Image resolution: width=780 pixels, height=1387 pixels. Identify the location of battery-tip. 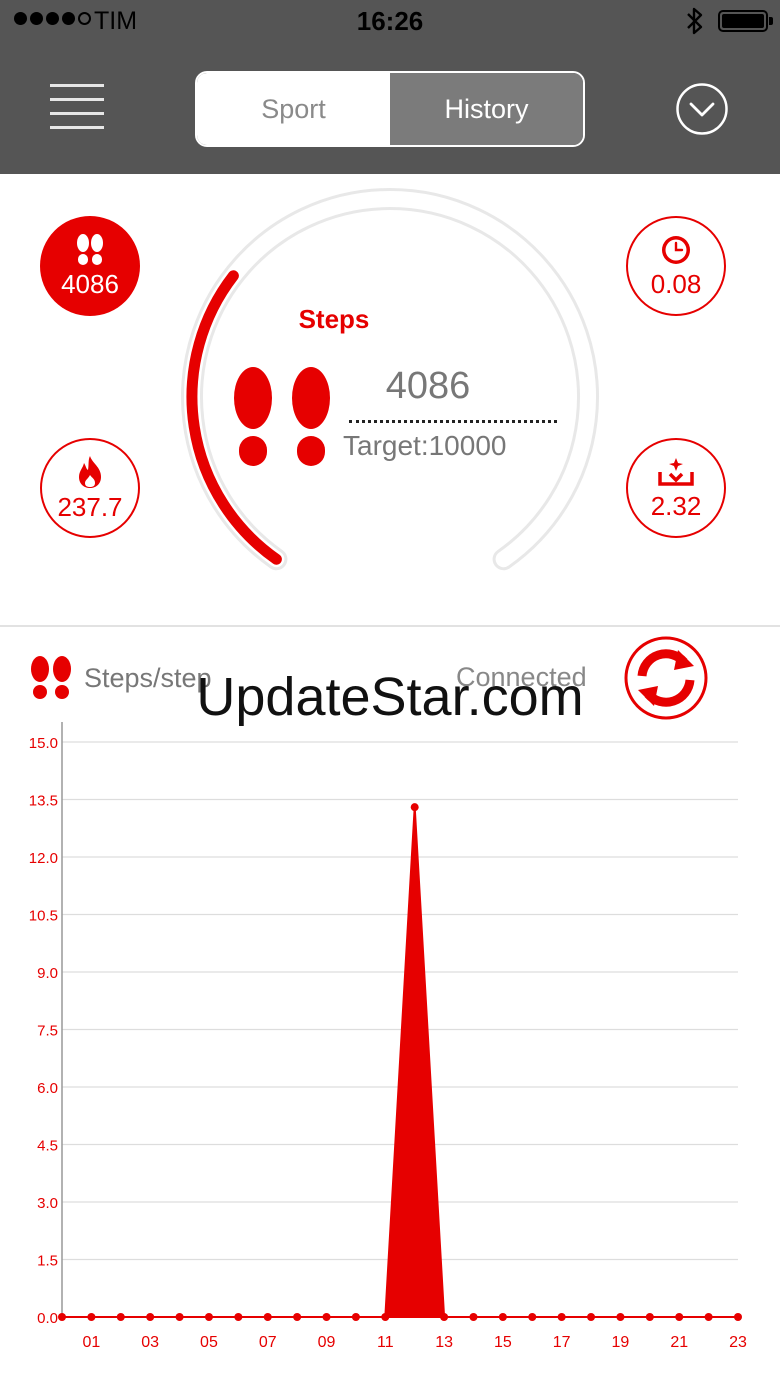
(771, 21).